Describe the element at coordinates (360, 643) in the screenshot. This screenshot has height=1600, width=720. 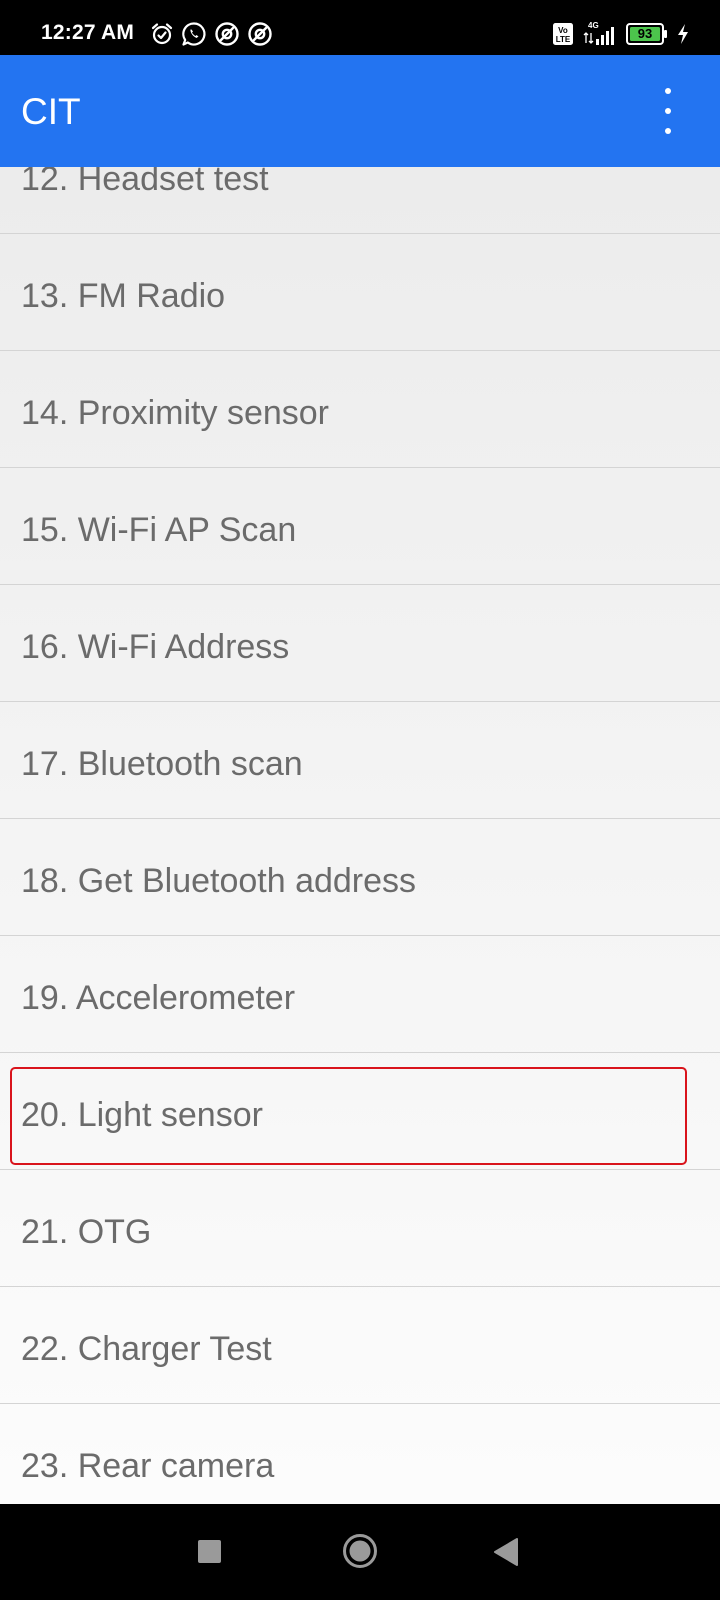
I see `list-item-wifi-address: 16. Wi-Fi Address` at that location.